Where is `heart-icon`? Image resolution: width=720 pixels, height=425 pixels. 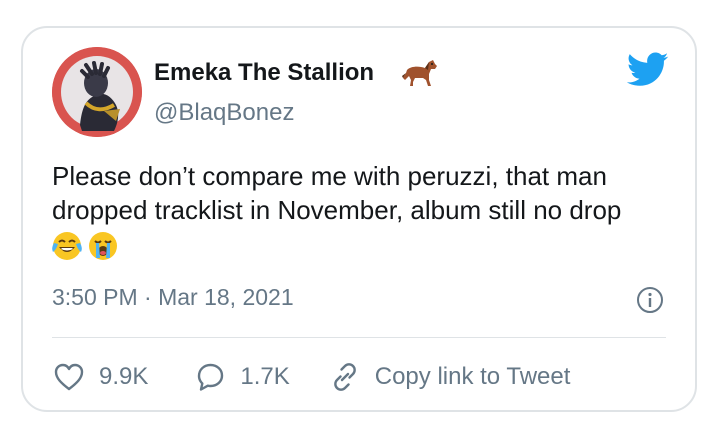 heart-icon is located at coordinates (69, 377).